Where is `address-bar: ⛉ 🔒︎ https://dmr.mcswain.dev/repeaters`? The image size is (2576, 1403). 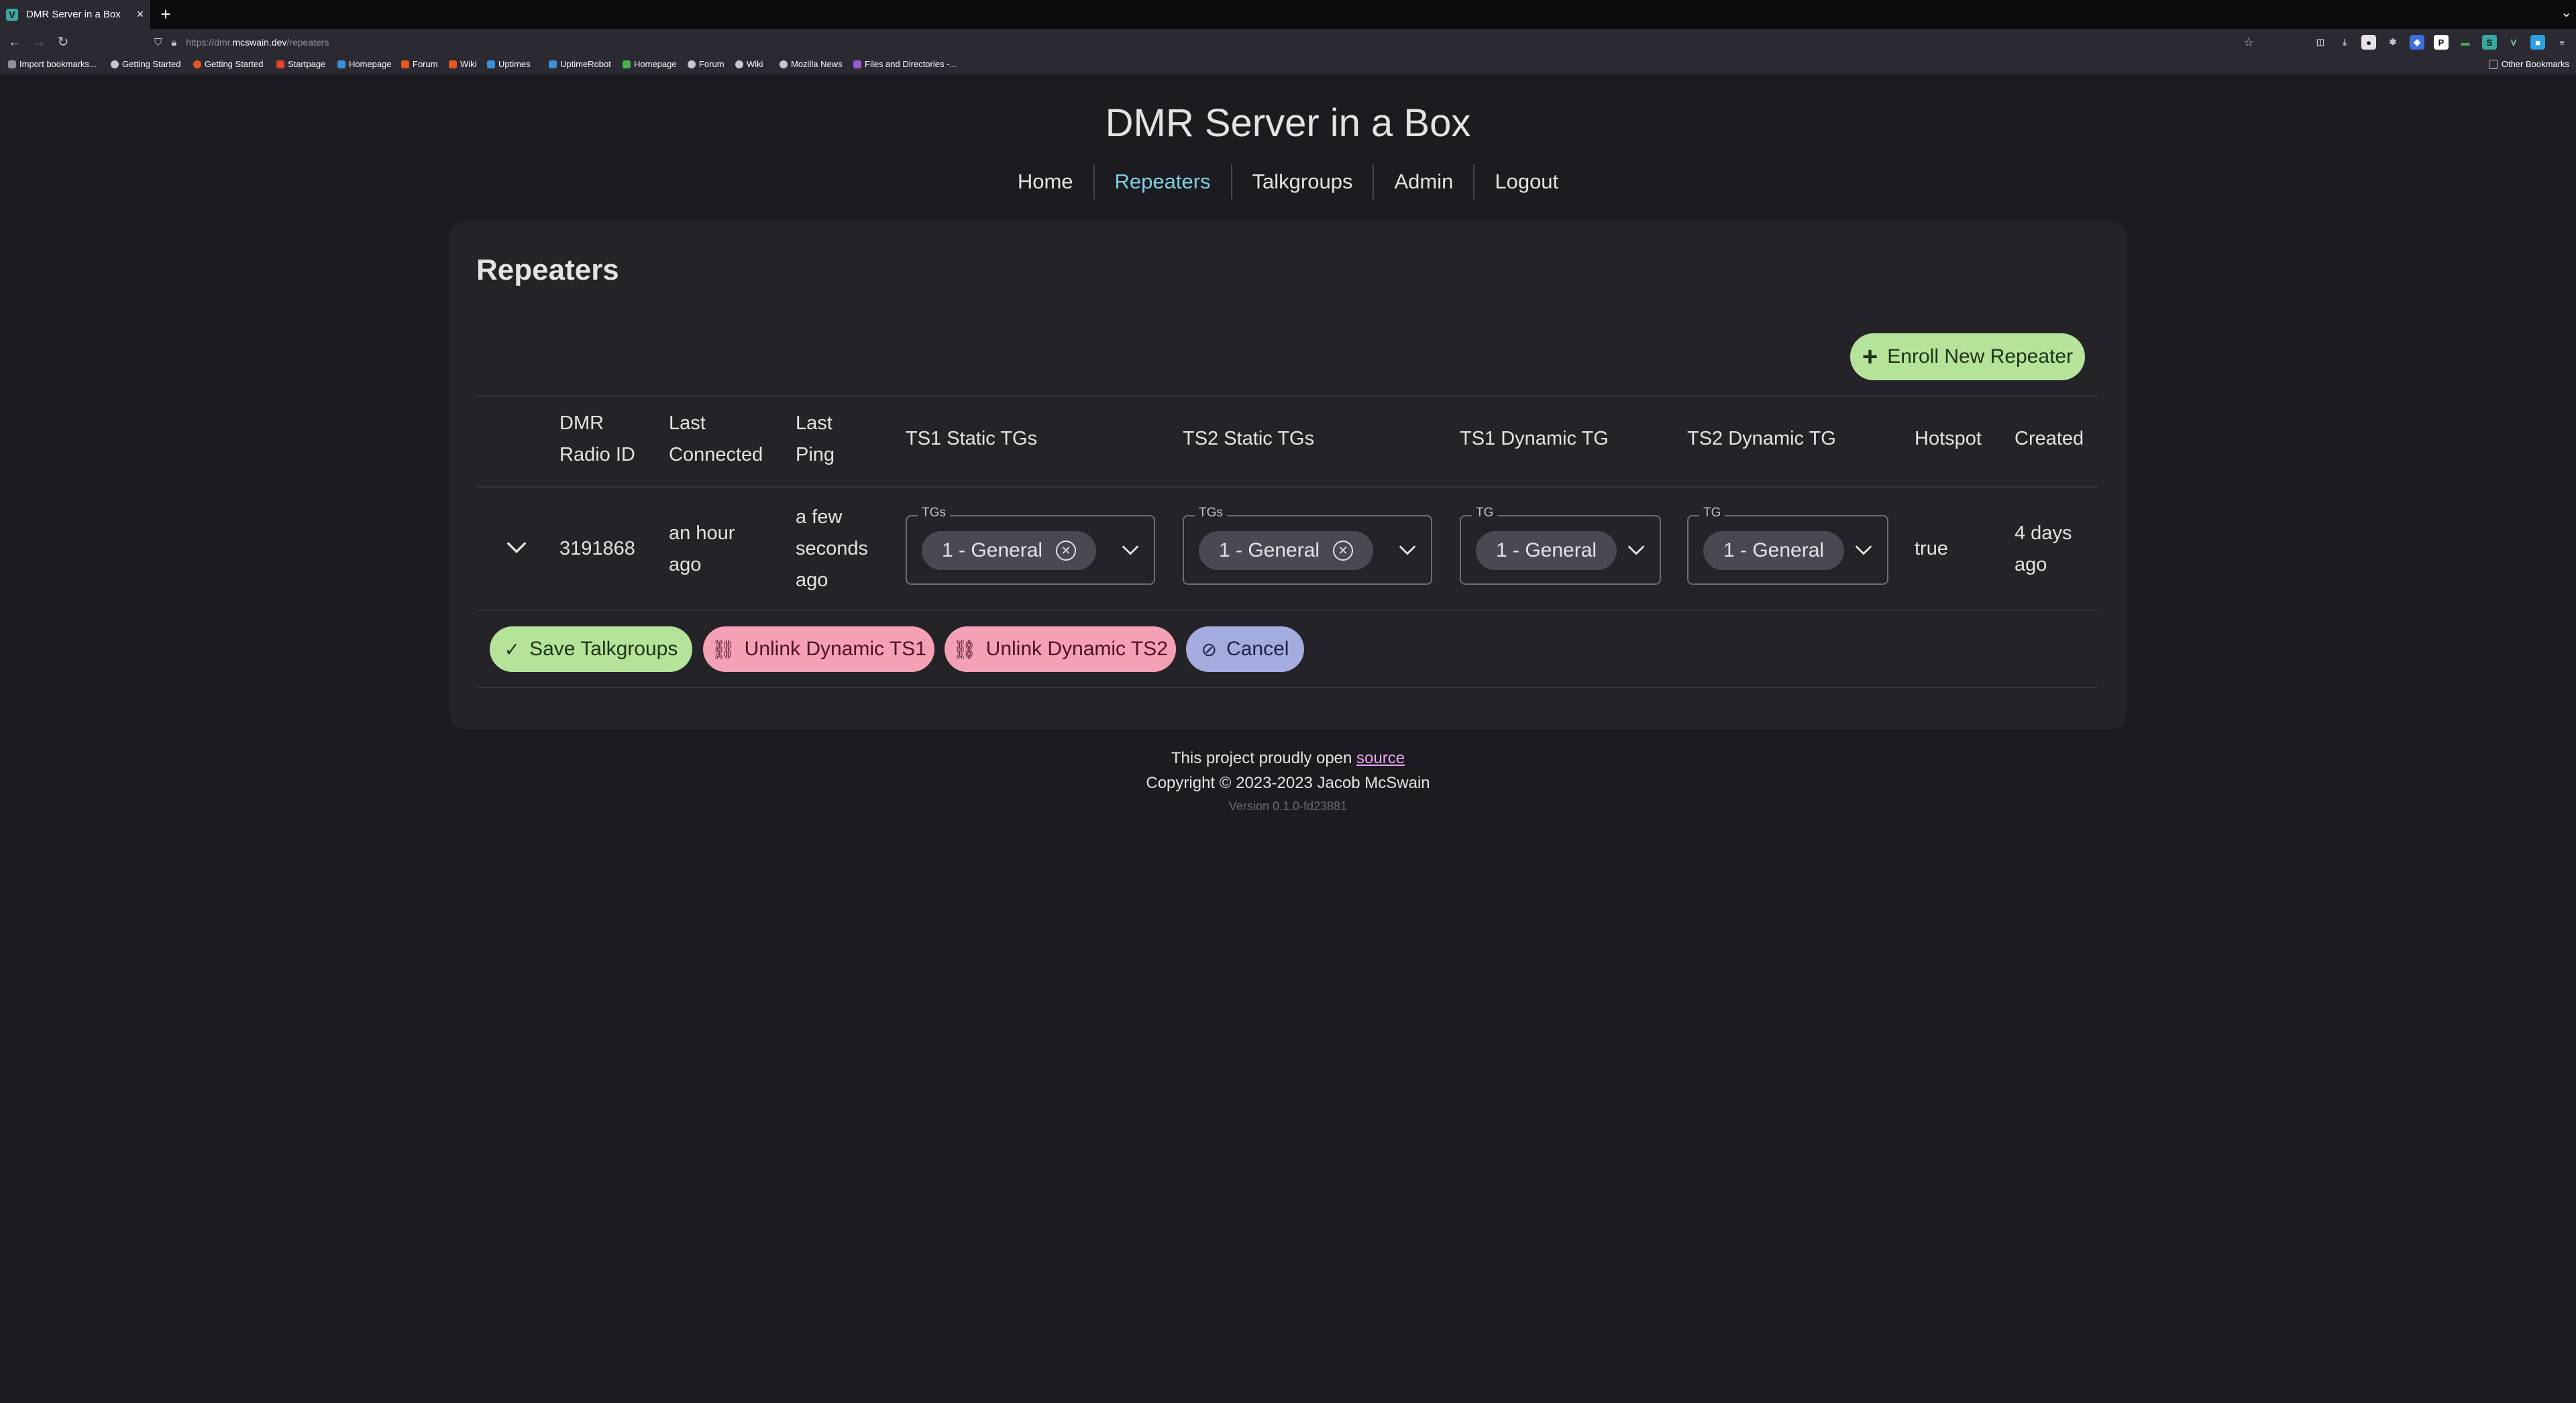 address-bar: ⛉ 🔒︎ https://dmr.mcswain.dev/repeaters is located at coordinates (1187, 42).